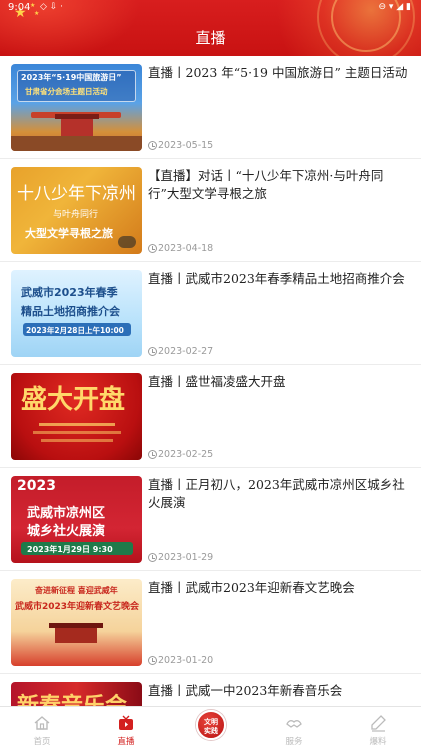 The image size is (421, 750). What do you see at coordinates (279, 691) in the screenshot?
I see `item-title: 直播丨武威一中2023年新春音乐会` at bounding box center [279, 691].